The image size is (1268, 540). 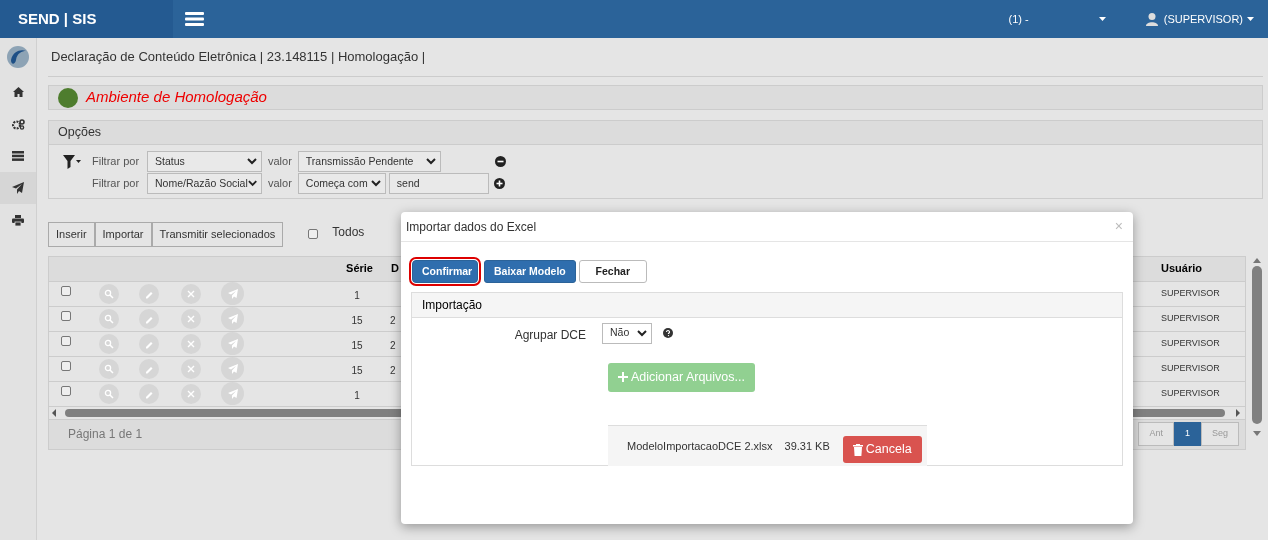 I want to click on dialog-button: Fechar, so click(x=612, y=271).